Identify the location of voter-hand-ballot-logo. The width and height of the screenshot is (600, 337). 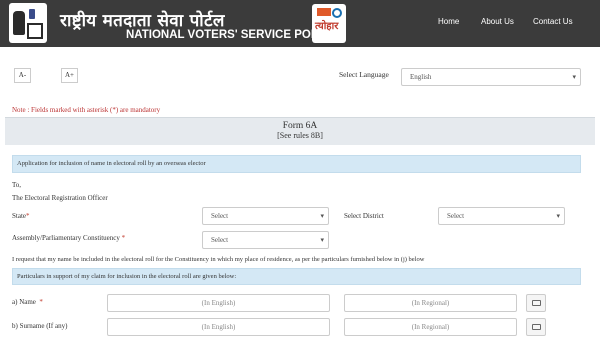
(28, 23).